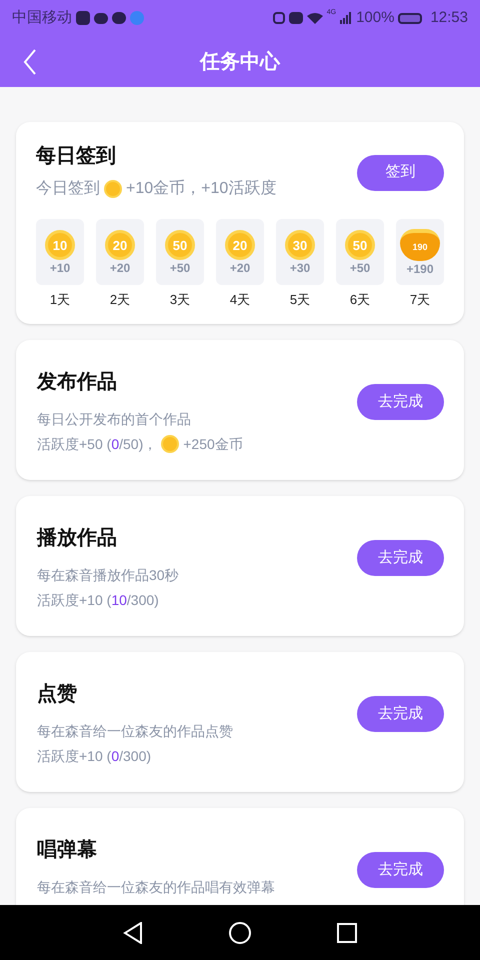 This screenshot has width=480, height=960. Describe the element at coordinates (400, 172) in the screenshot. I see `checkin-button: 签到` at that location.